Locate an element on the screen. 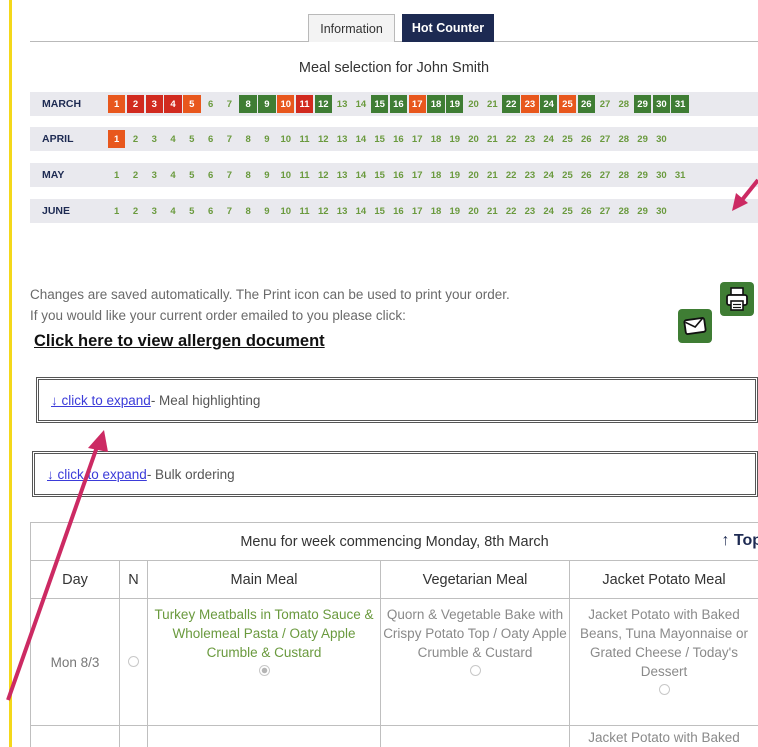 The width and height of the screenshot is (758, 747). print-button is located at coordinates (737, 299).